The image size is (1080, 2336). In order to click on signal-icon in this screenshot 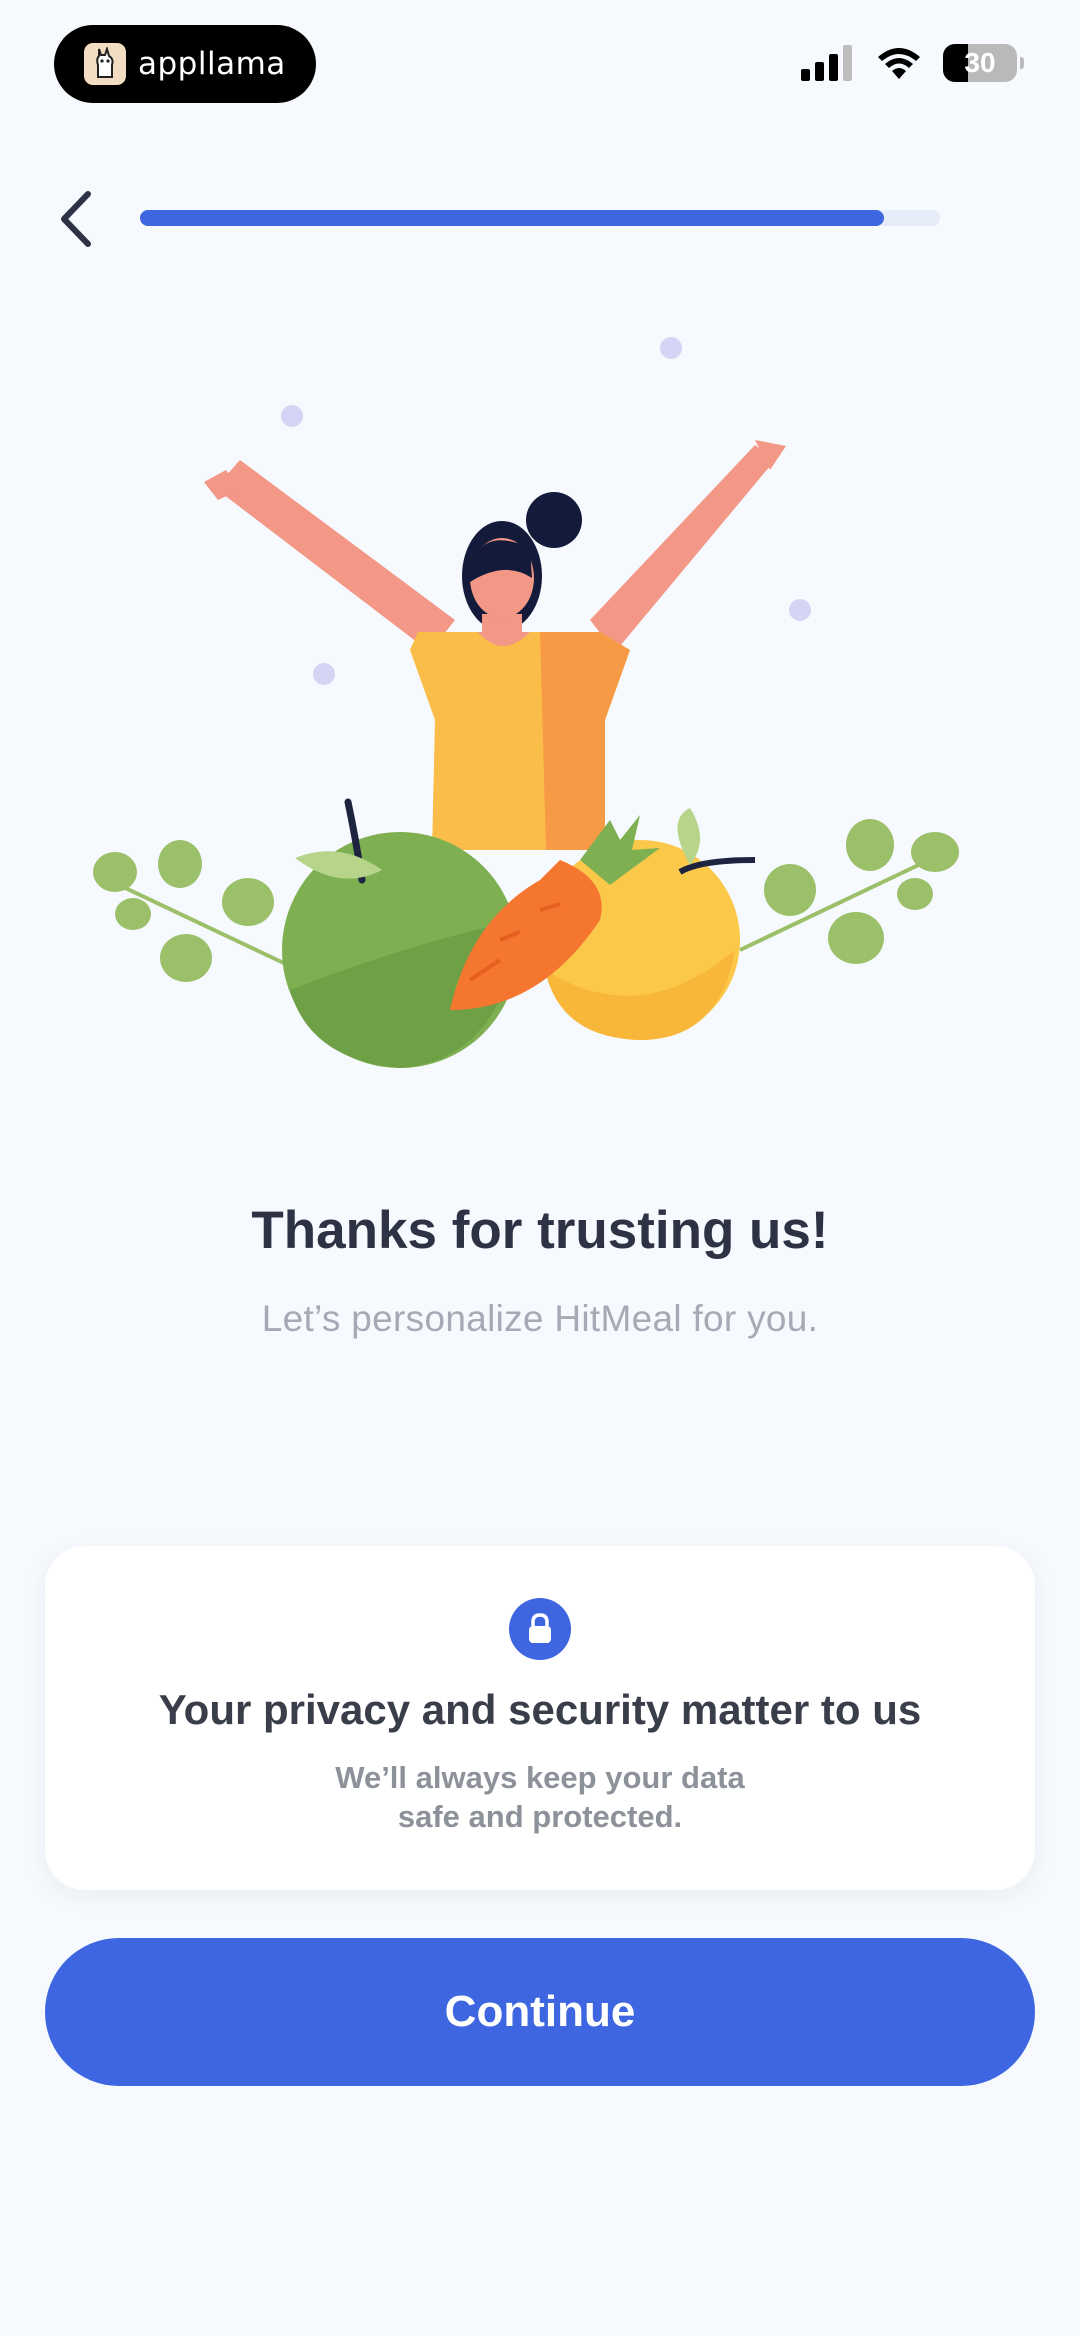, I will do `click(826, 63)`.